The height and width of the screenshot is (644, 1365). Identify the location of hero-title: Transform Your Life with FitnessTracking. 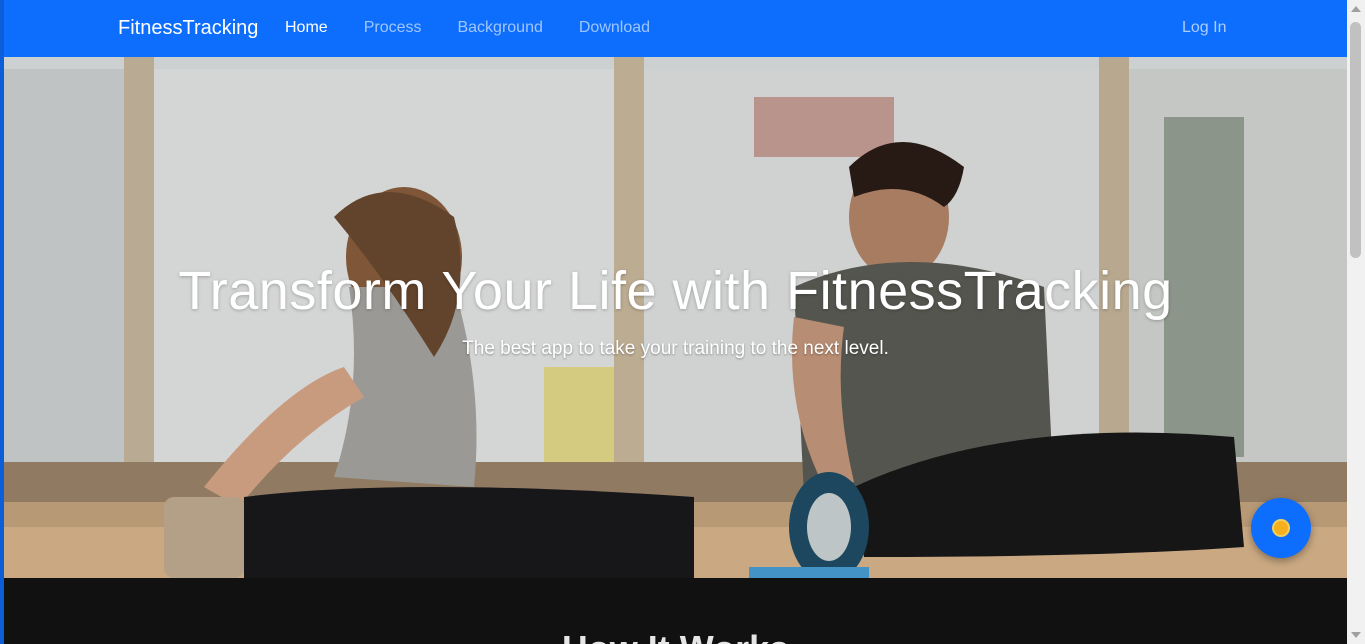
(675, 291).